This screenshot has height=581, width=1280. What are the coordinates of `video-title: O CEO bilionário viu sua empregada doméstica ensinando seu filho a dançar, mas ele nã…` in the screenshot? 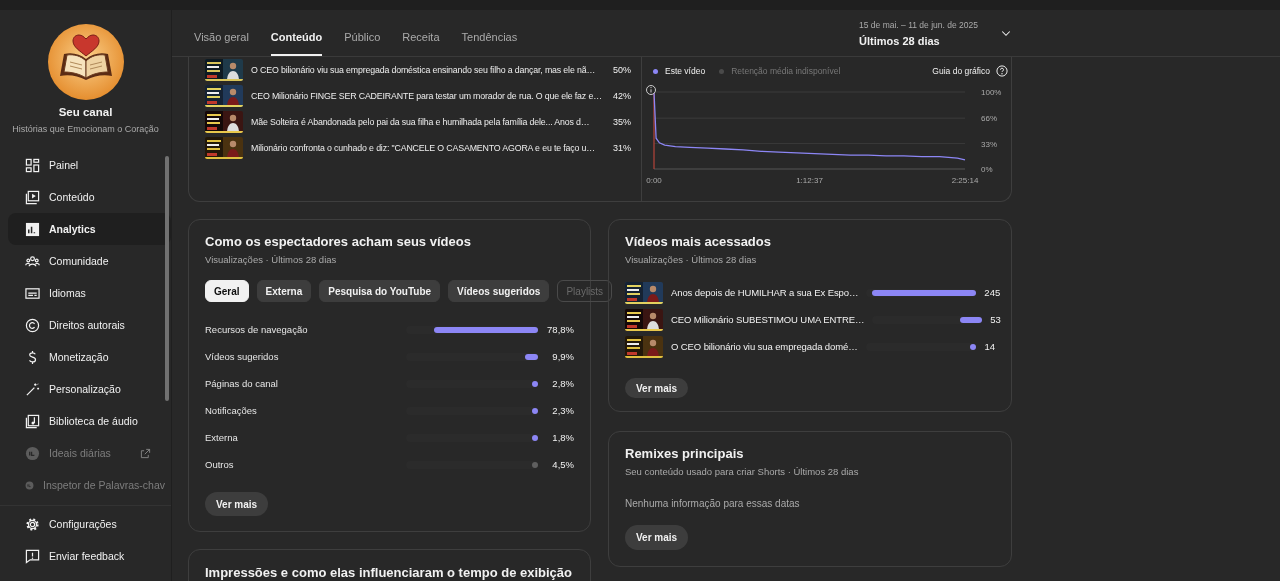 It's located at (425, 70).